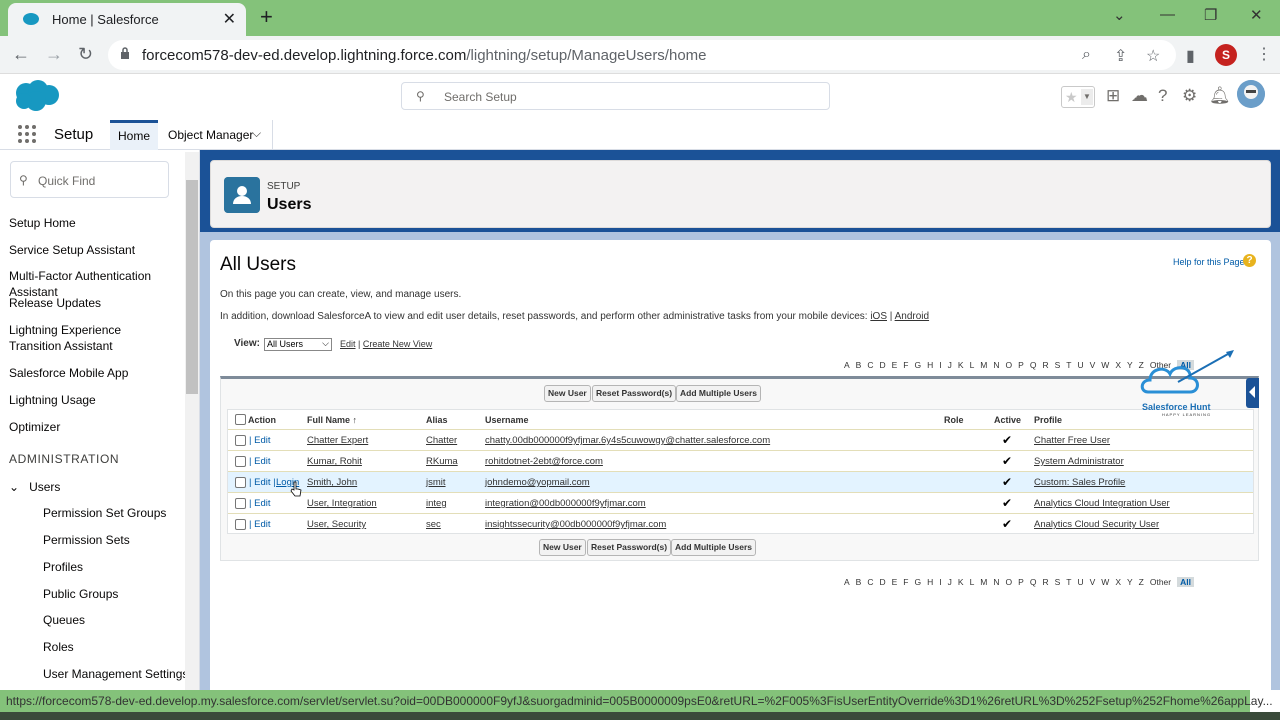 This screenshot has width=1280, height=720. I want to click on row-username: insightssecurity@00db000000f9yfjmar.com, so click(575, 524).